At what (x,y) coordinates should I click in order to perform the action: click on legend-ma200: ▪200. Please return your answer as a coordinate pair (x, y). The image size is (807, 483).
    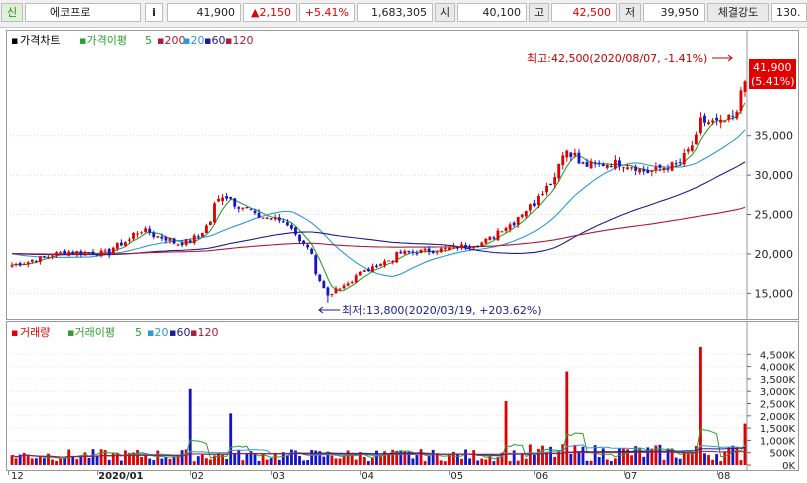
    Looking at the image, I should click on (171, 40).